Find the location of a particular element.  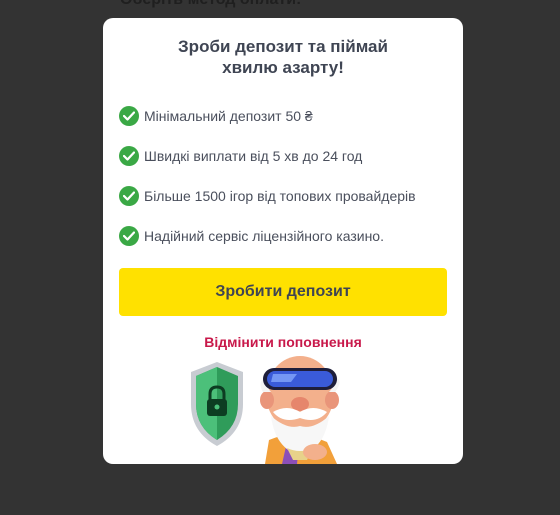

background-heading: Оберіть метод оплати: is located at coordinates (210, 4).